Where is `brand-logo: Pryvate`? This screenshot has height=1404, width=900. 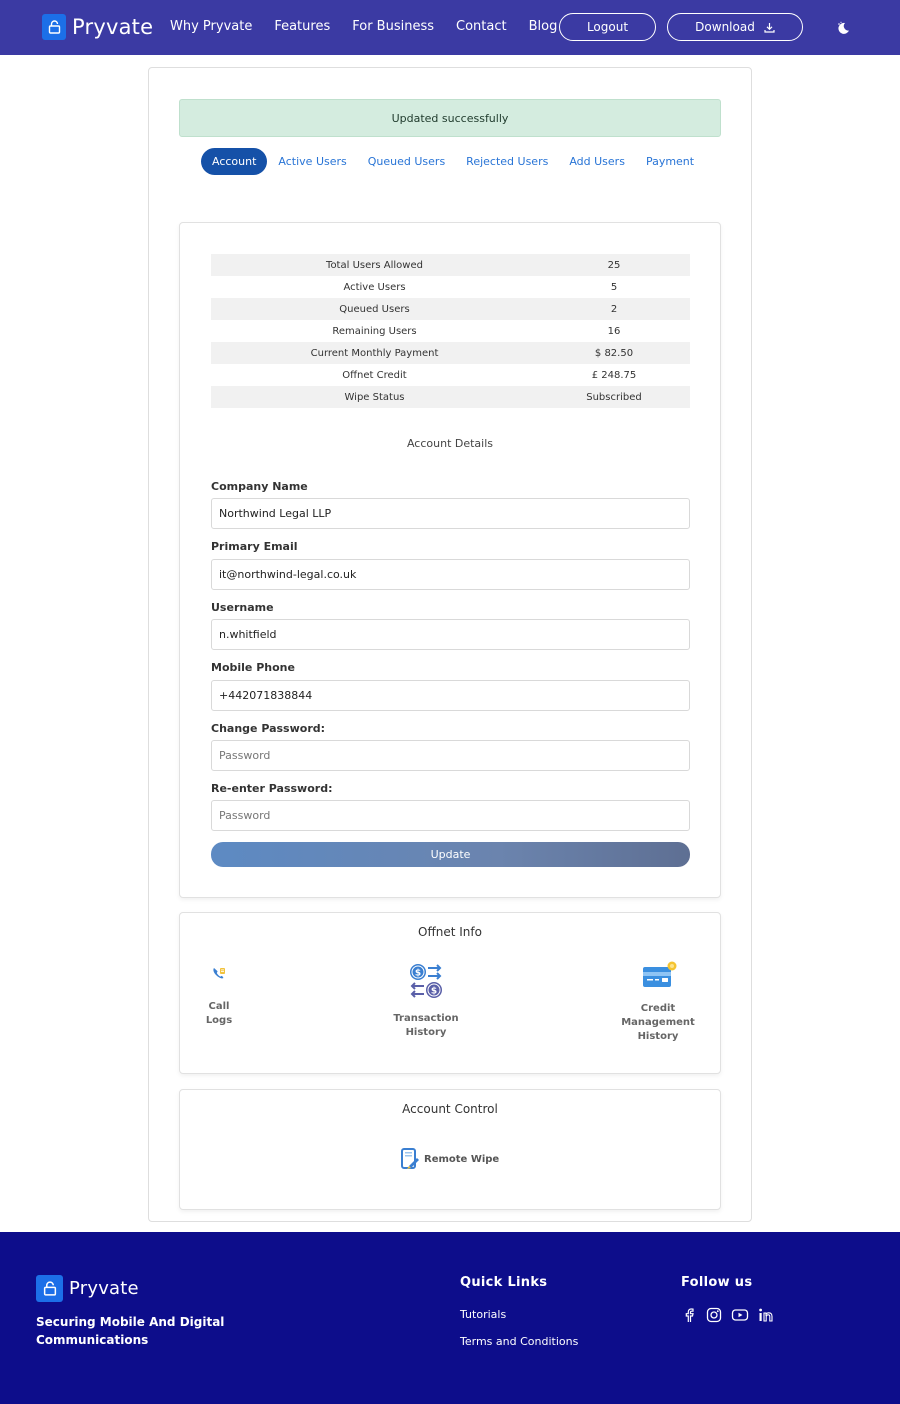 brand-logo: Pryvate is located at coordinates (97, 27).